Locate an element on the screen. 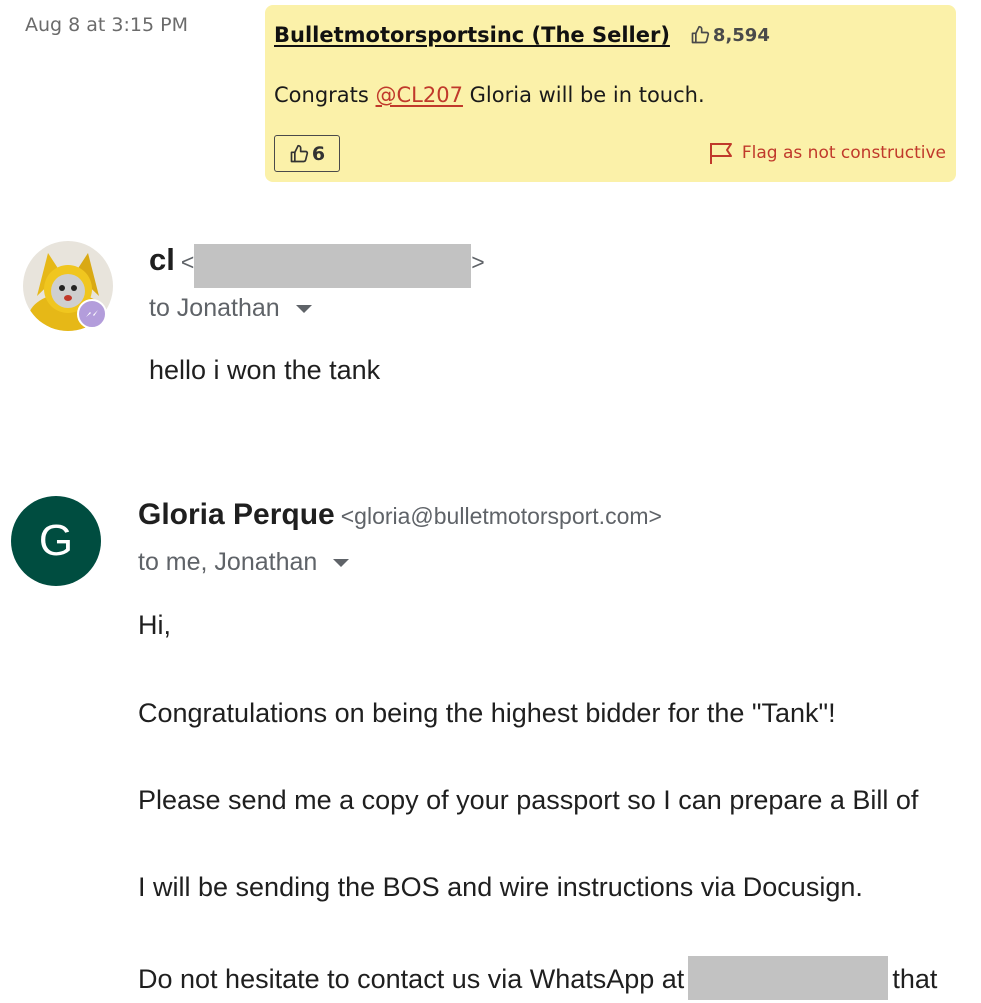 Image resolution: width=981 pixels, height=1003 pixels. email1-recipients: to Jonathan is located at coordinates (214, 308).